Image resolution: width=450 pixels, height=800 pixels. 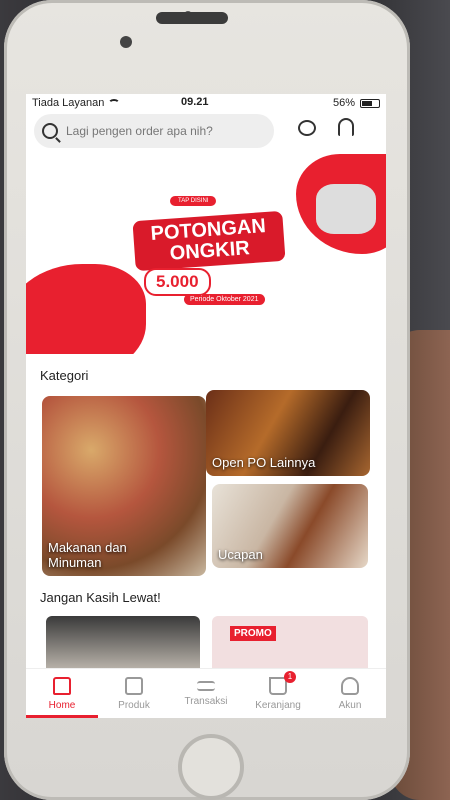 What do you see at coordinates (253, 633) in the screenshot?
I see `promo-label: PROMO` at bounding box center [253, 633].